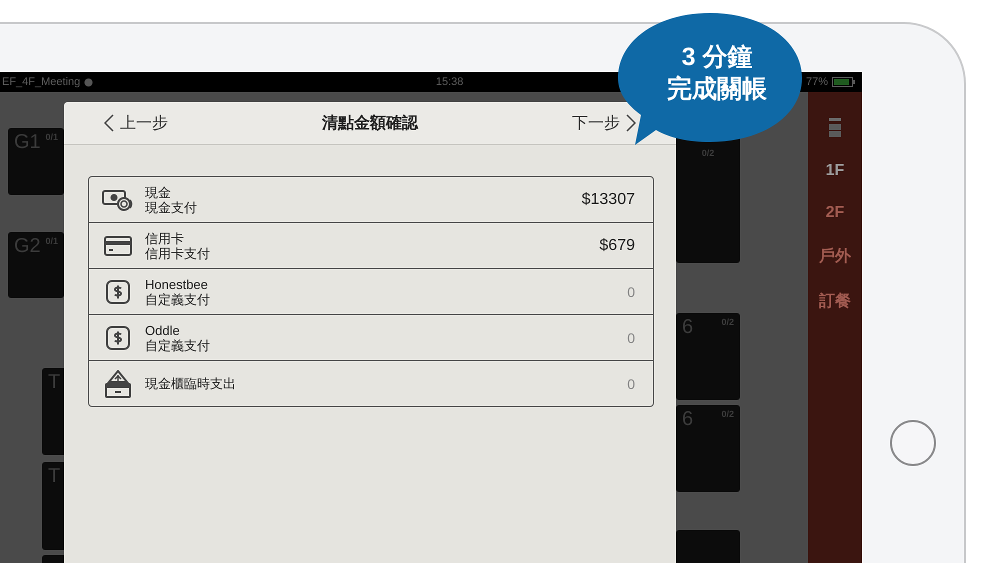  Describe the element at coordinates (171, 207) in the screenshot. I see `payment-method: 現金支付` at that location.